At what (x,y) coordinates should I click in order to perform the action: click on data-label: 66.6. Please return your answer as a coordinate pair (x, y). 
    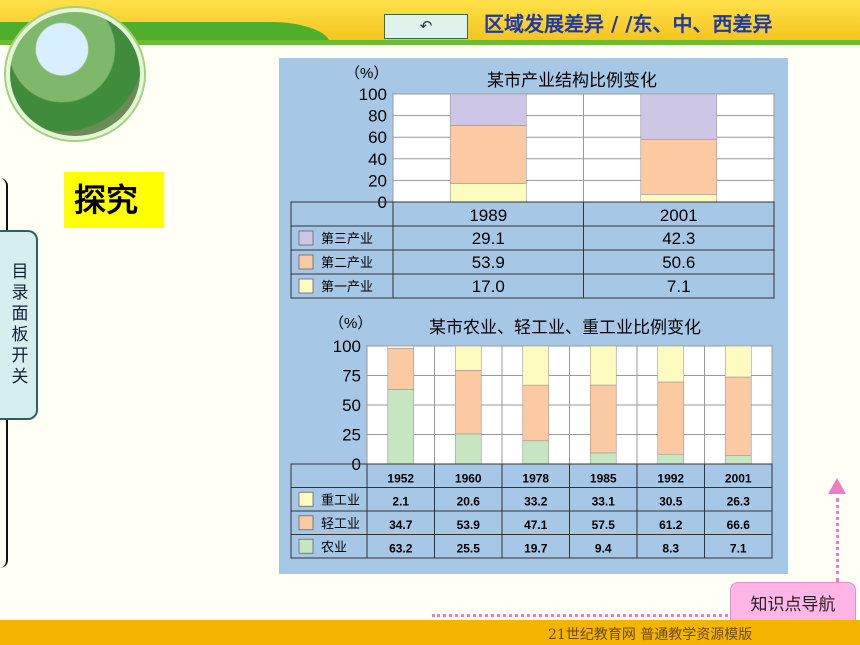
    Looking at the image, I should click on (739, 525).